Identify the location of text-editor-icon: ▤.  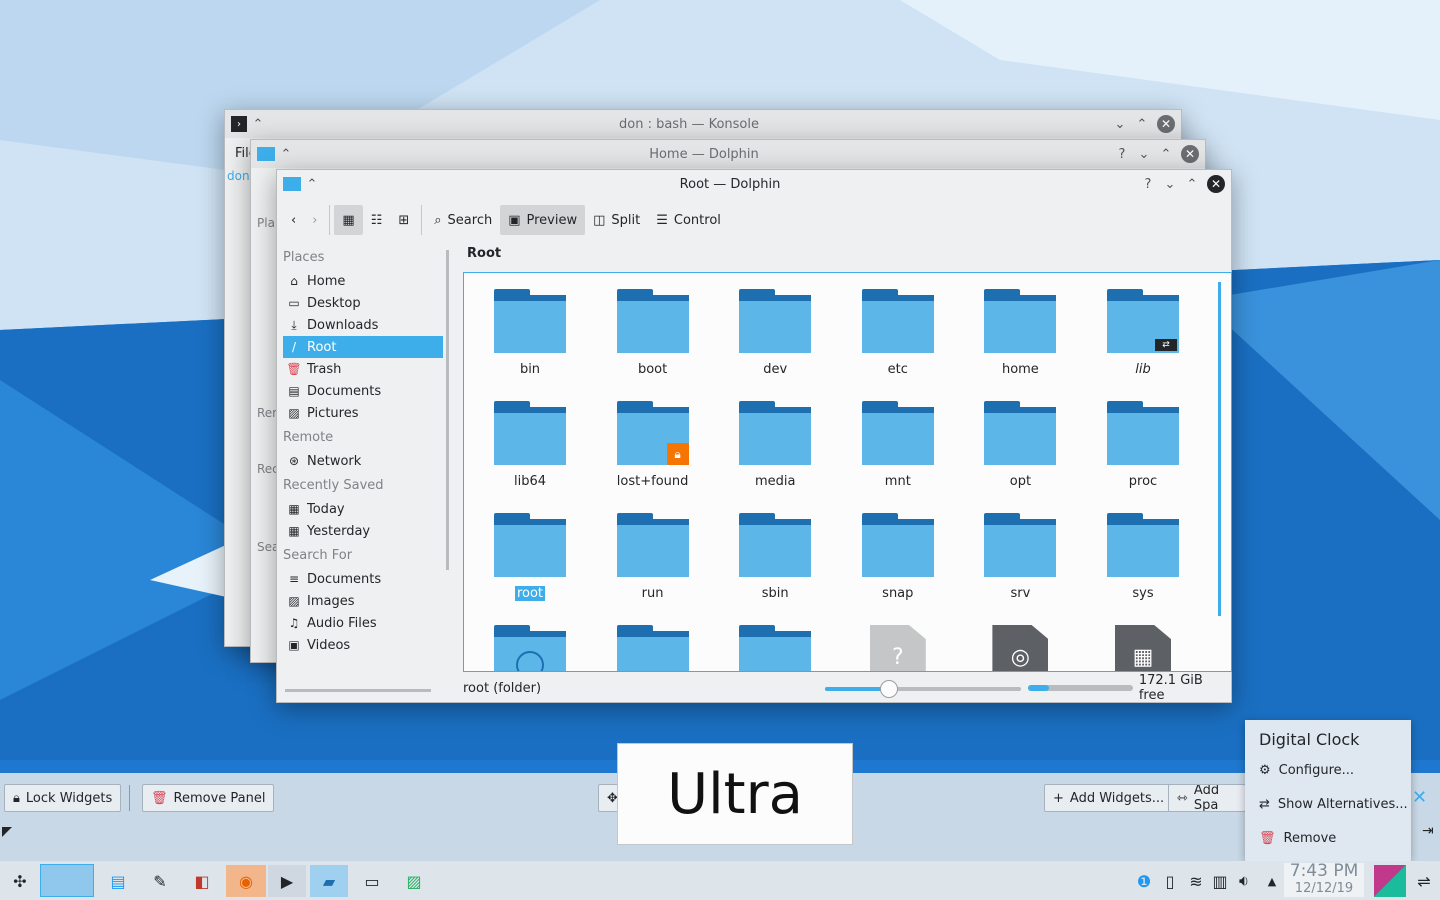
(118, 881).